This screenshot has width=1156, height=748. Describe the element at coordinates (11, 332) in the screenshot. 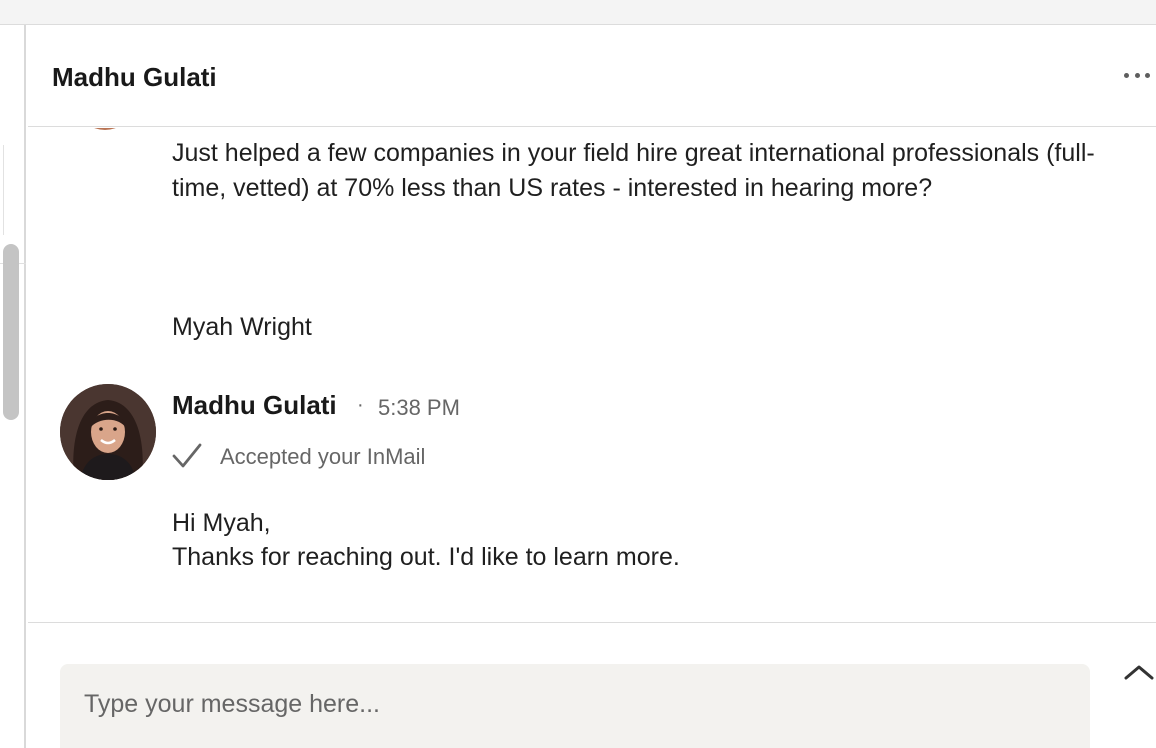

I see `scrollbar-thumb` at that location.